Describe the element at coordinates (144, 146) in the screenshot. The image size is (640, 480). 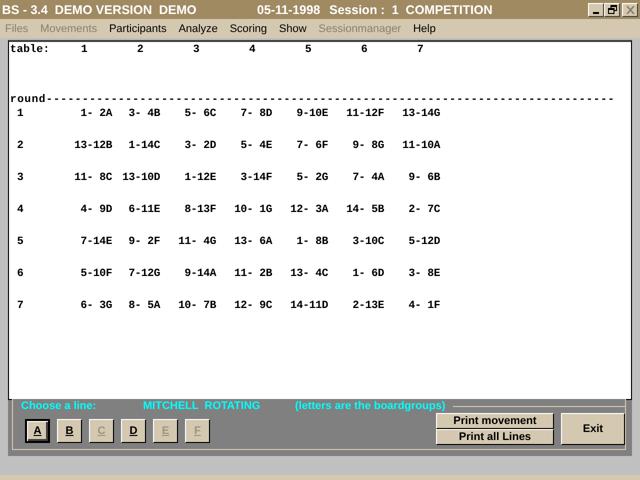
I see `pairing-cell-text: 1-14C` at that location.